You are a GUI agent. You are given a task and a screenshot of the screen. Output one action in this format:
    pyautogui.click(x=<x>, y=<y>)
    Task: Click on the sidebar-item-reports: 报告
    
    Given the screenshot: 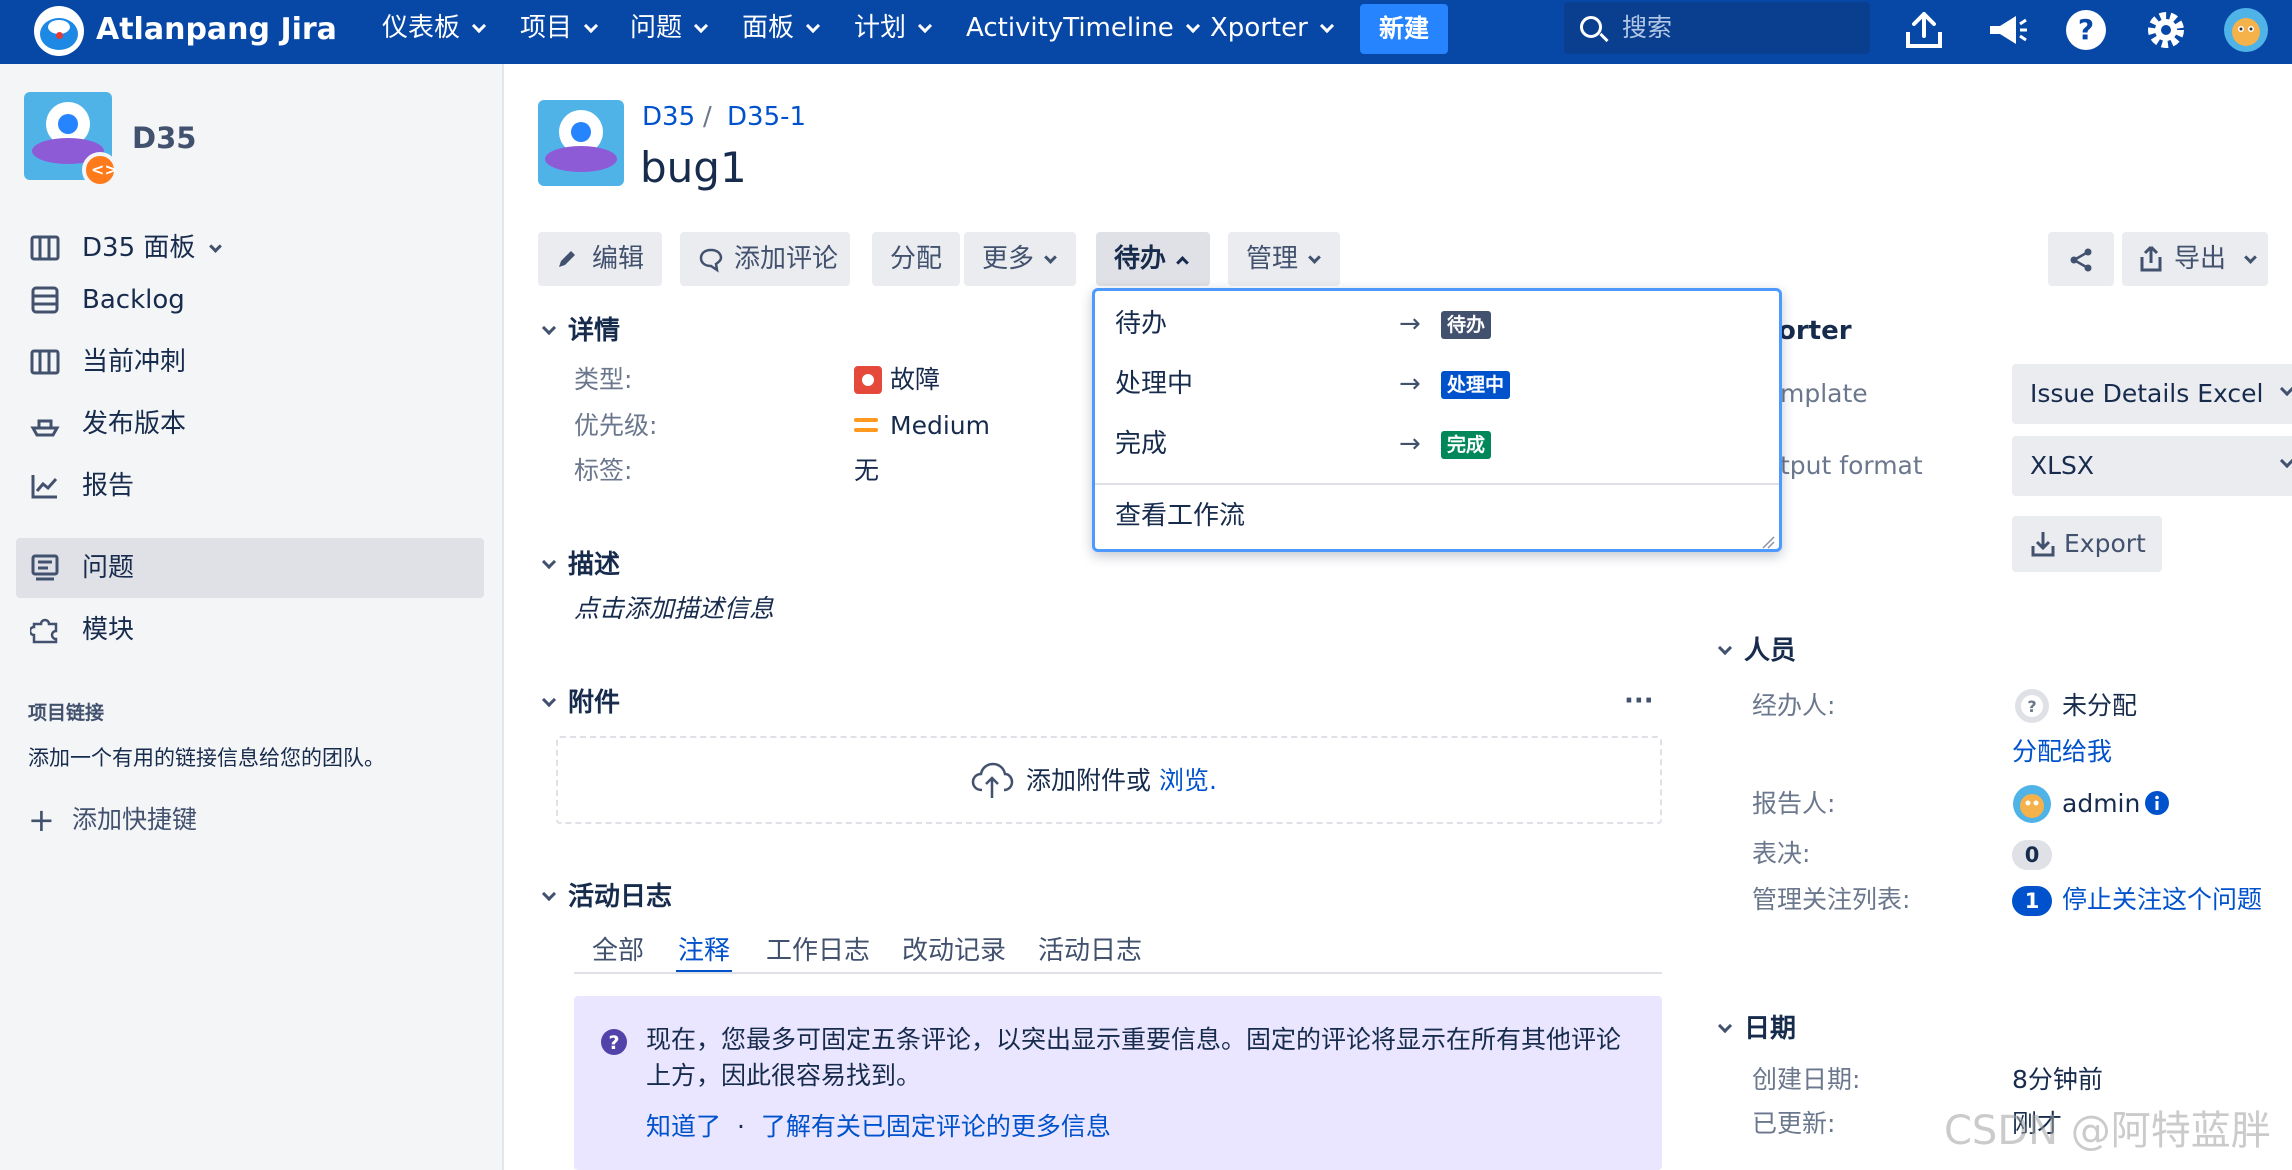 What is the action you would take?
    pyautogui.click(x=250, y=486)
    